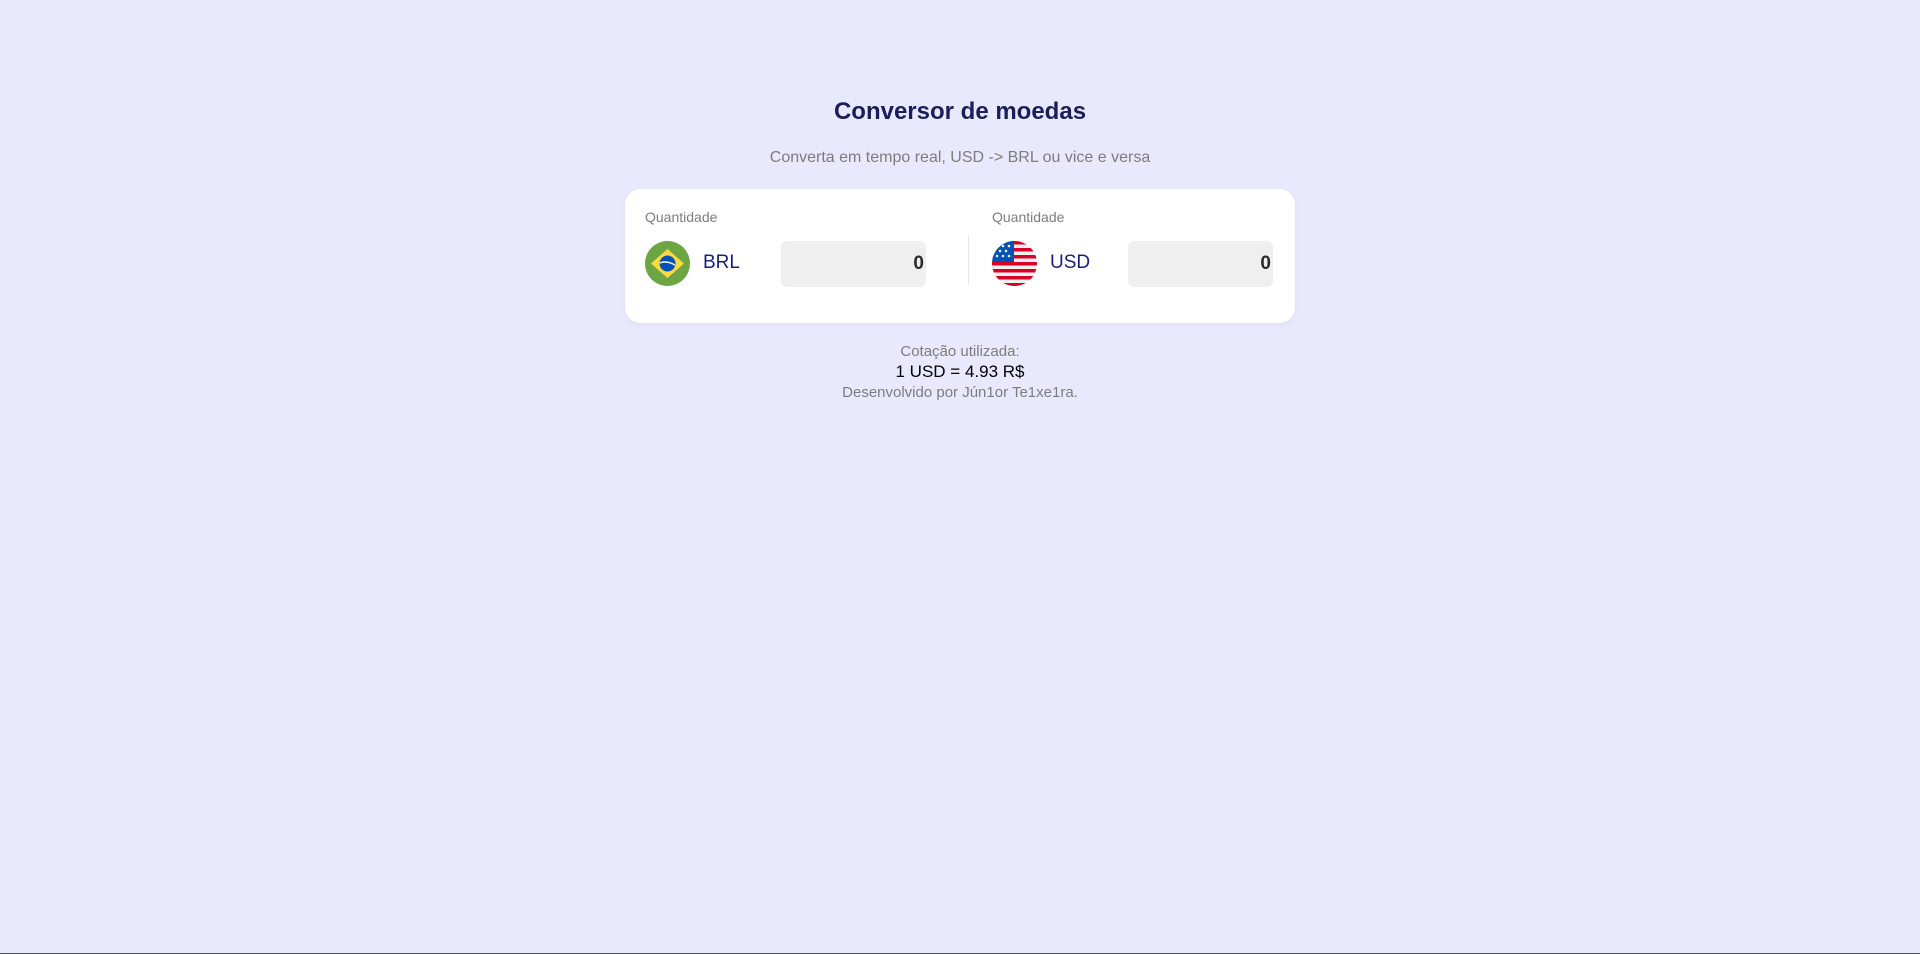 This screenshot has width=1920, height=954. I want to click on footer-credits: Desenvolvido por Jún1or Te1xe1ra., so click(960, 392).